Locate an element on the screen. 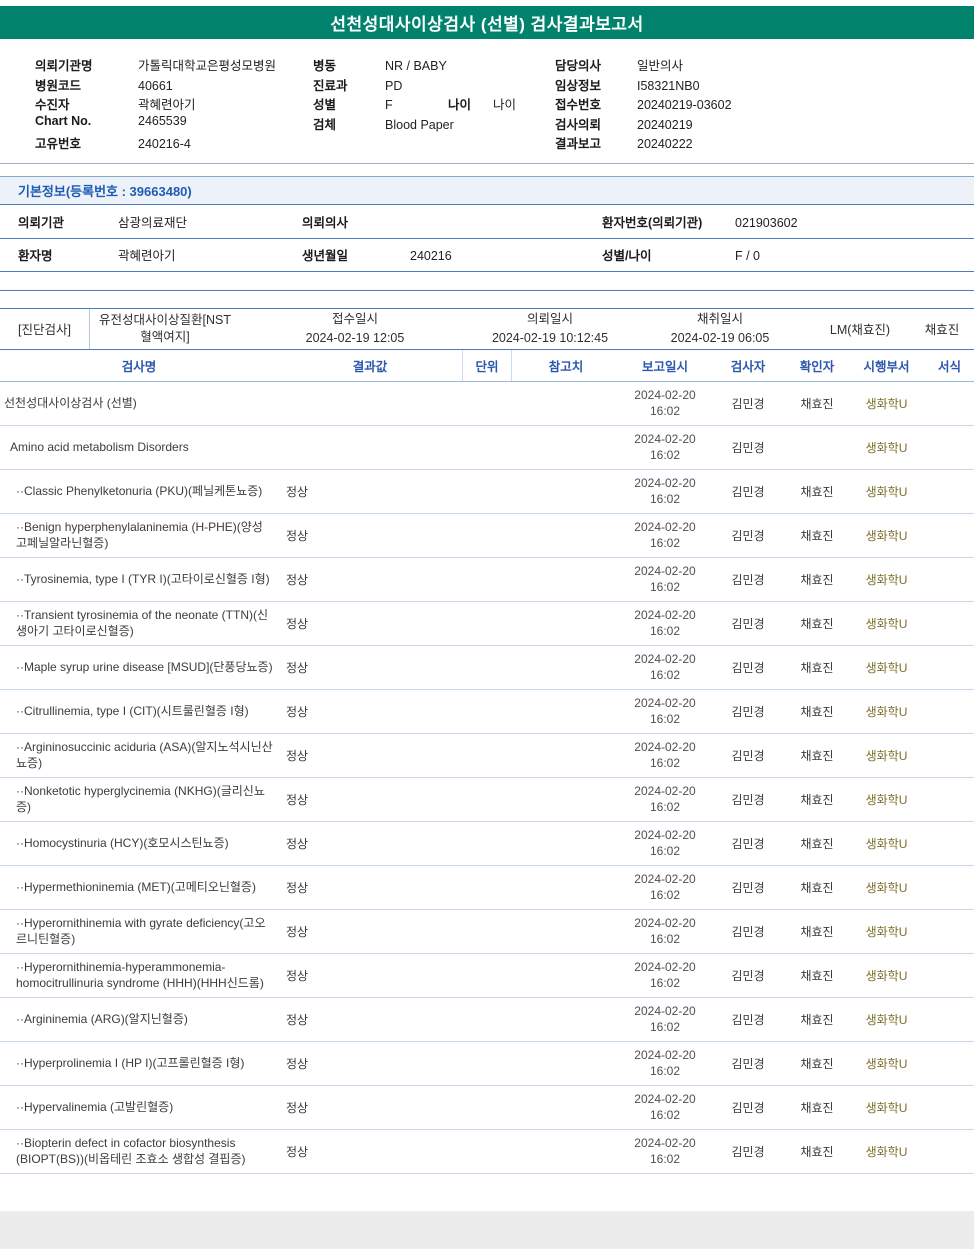  exam-received-block: 접수일시 2024-02-19 12:05 is located at coordinates (355, 328).